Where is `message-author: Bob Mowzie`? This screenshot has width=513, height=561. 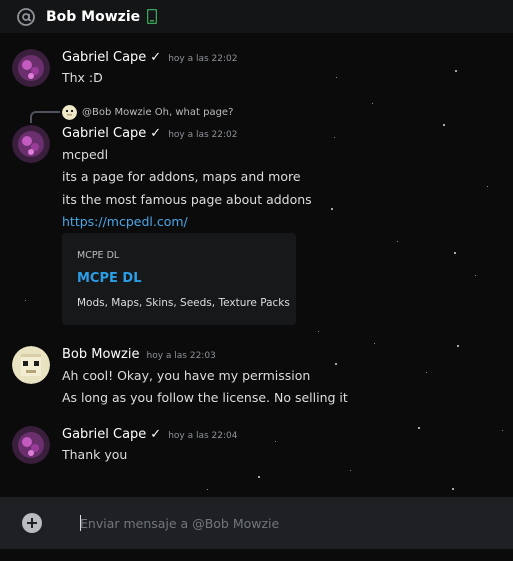 message-author: Bob Mowzie is located at coordinates (101, 354).